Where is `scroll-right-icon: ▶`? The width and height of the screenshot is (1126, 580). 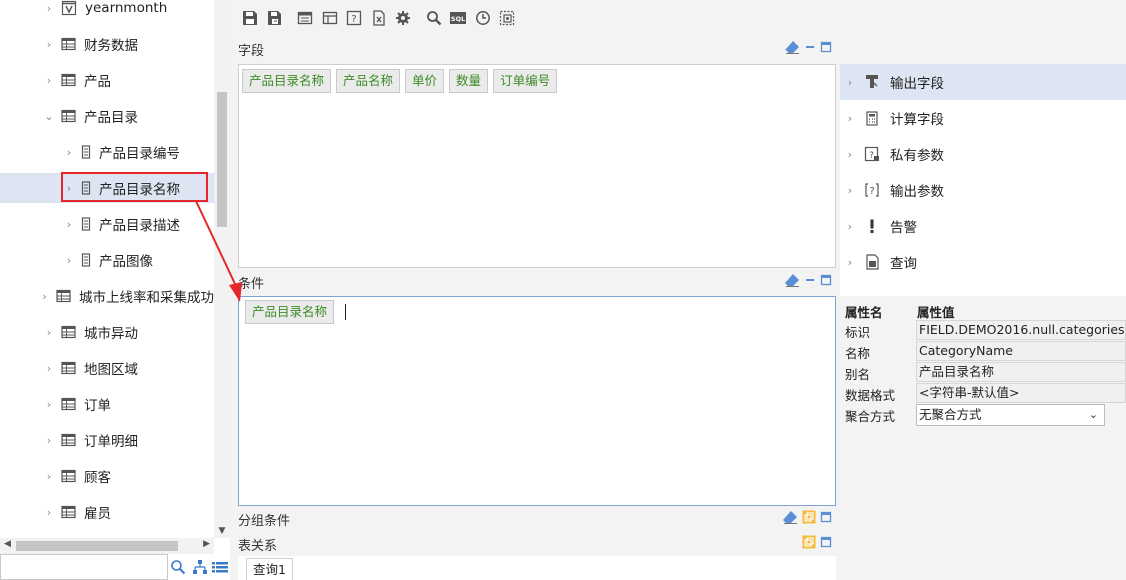 scroll-right-icon: ▶ is located at coordinates (206, 544).